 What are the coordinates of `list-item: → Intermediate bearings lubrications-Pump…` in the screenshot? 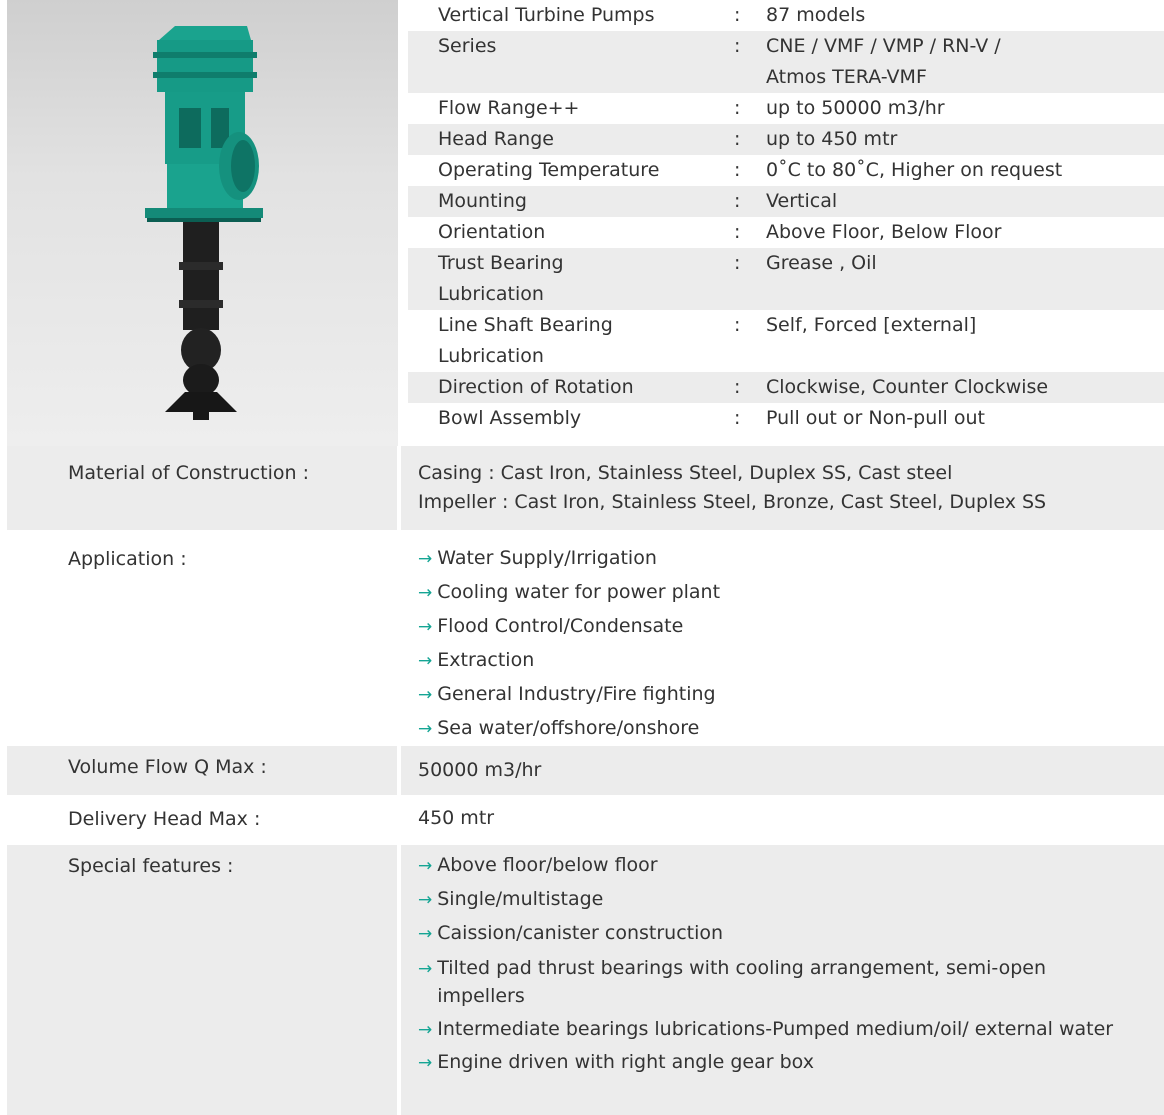 It's located at (778, 1029).